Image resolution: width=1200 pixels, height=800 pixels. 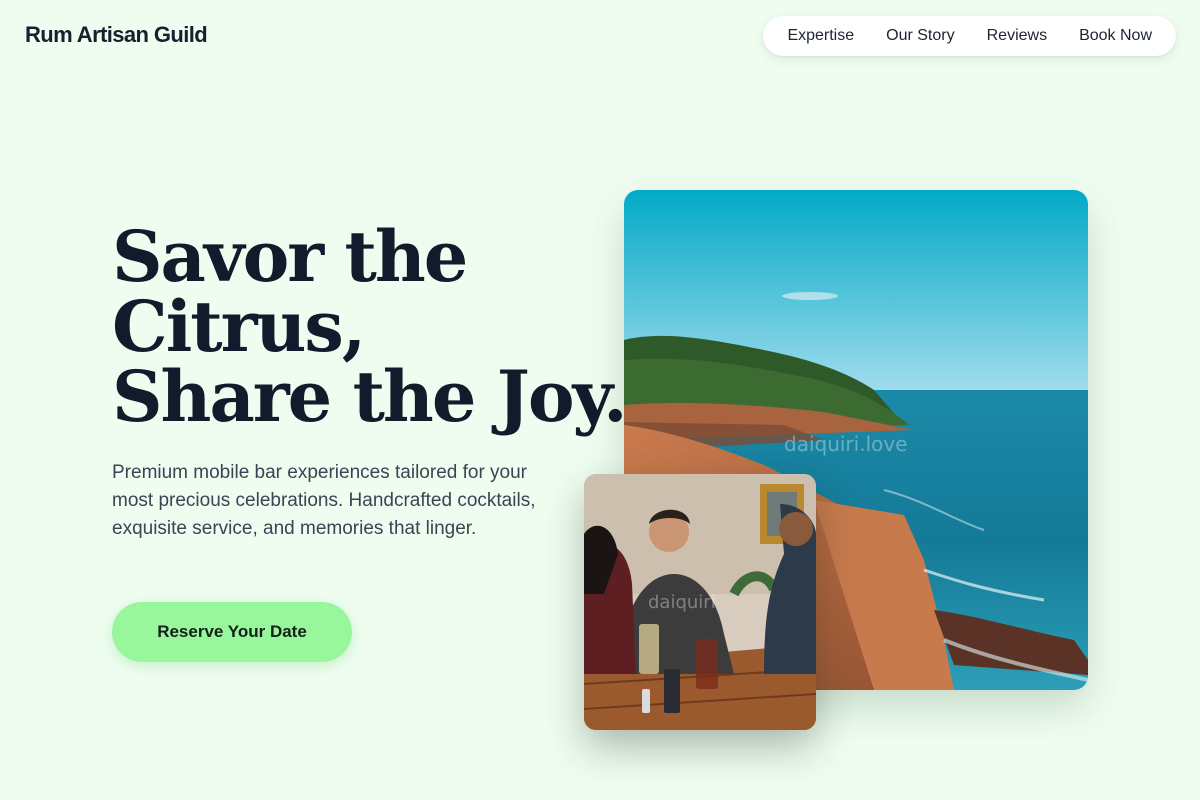 I want to click on headline-line-1: Savor the, so click(x=290, y=256).